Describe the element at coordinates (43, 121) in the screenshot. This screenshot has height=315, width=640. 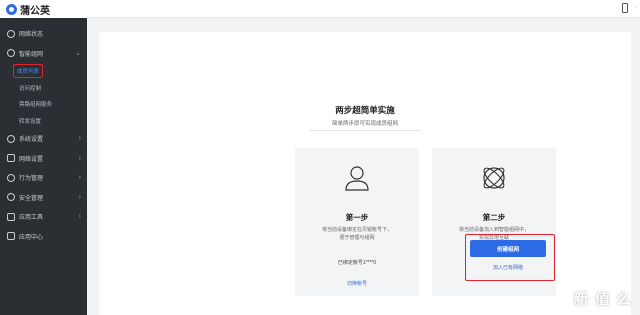
I see `sidebar-subitem-forward-settings: 转发设置` at that location.